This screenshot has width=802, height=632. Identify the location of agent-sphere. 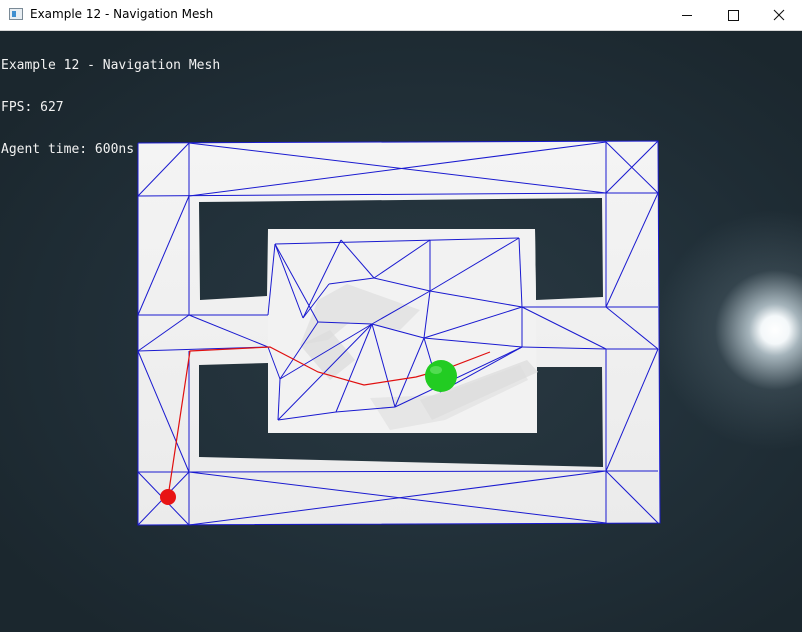
(441, 376).